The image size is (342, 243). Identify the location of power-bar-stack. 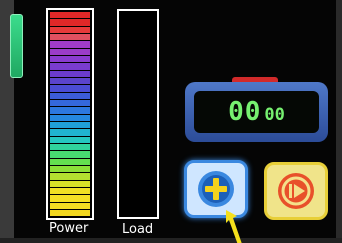
(70, 114).